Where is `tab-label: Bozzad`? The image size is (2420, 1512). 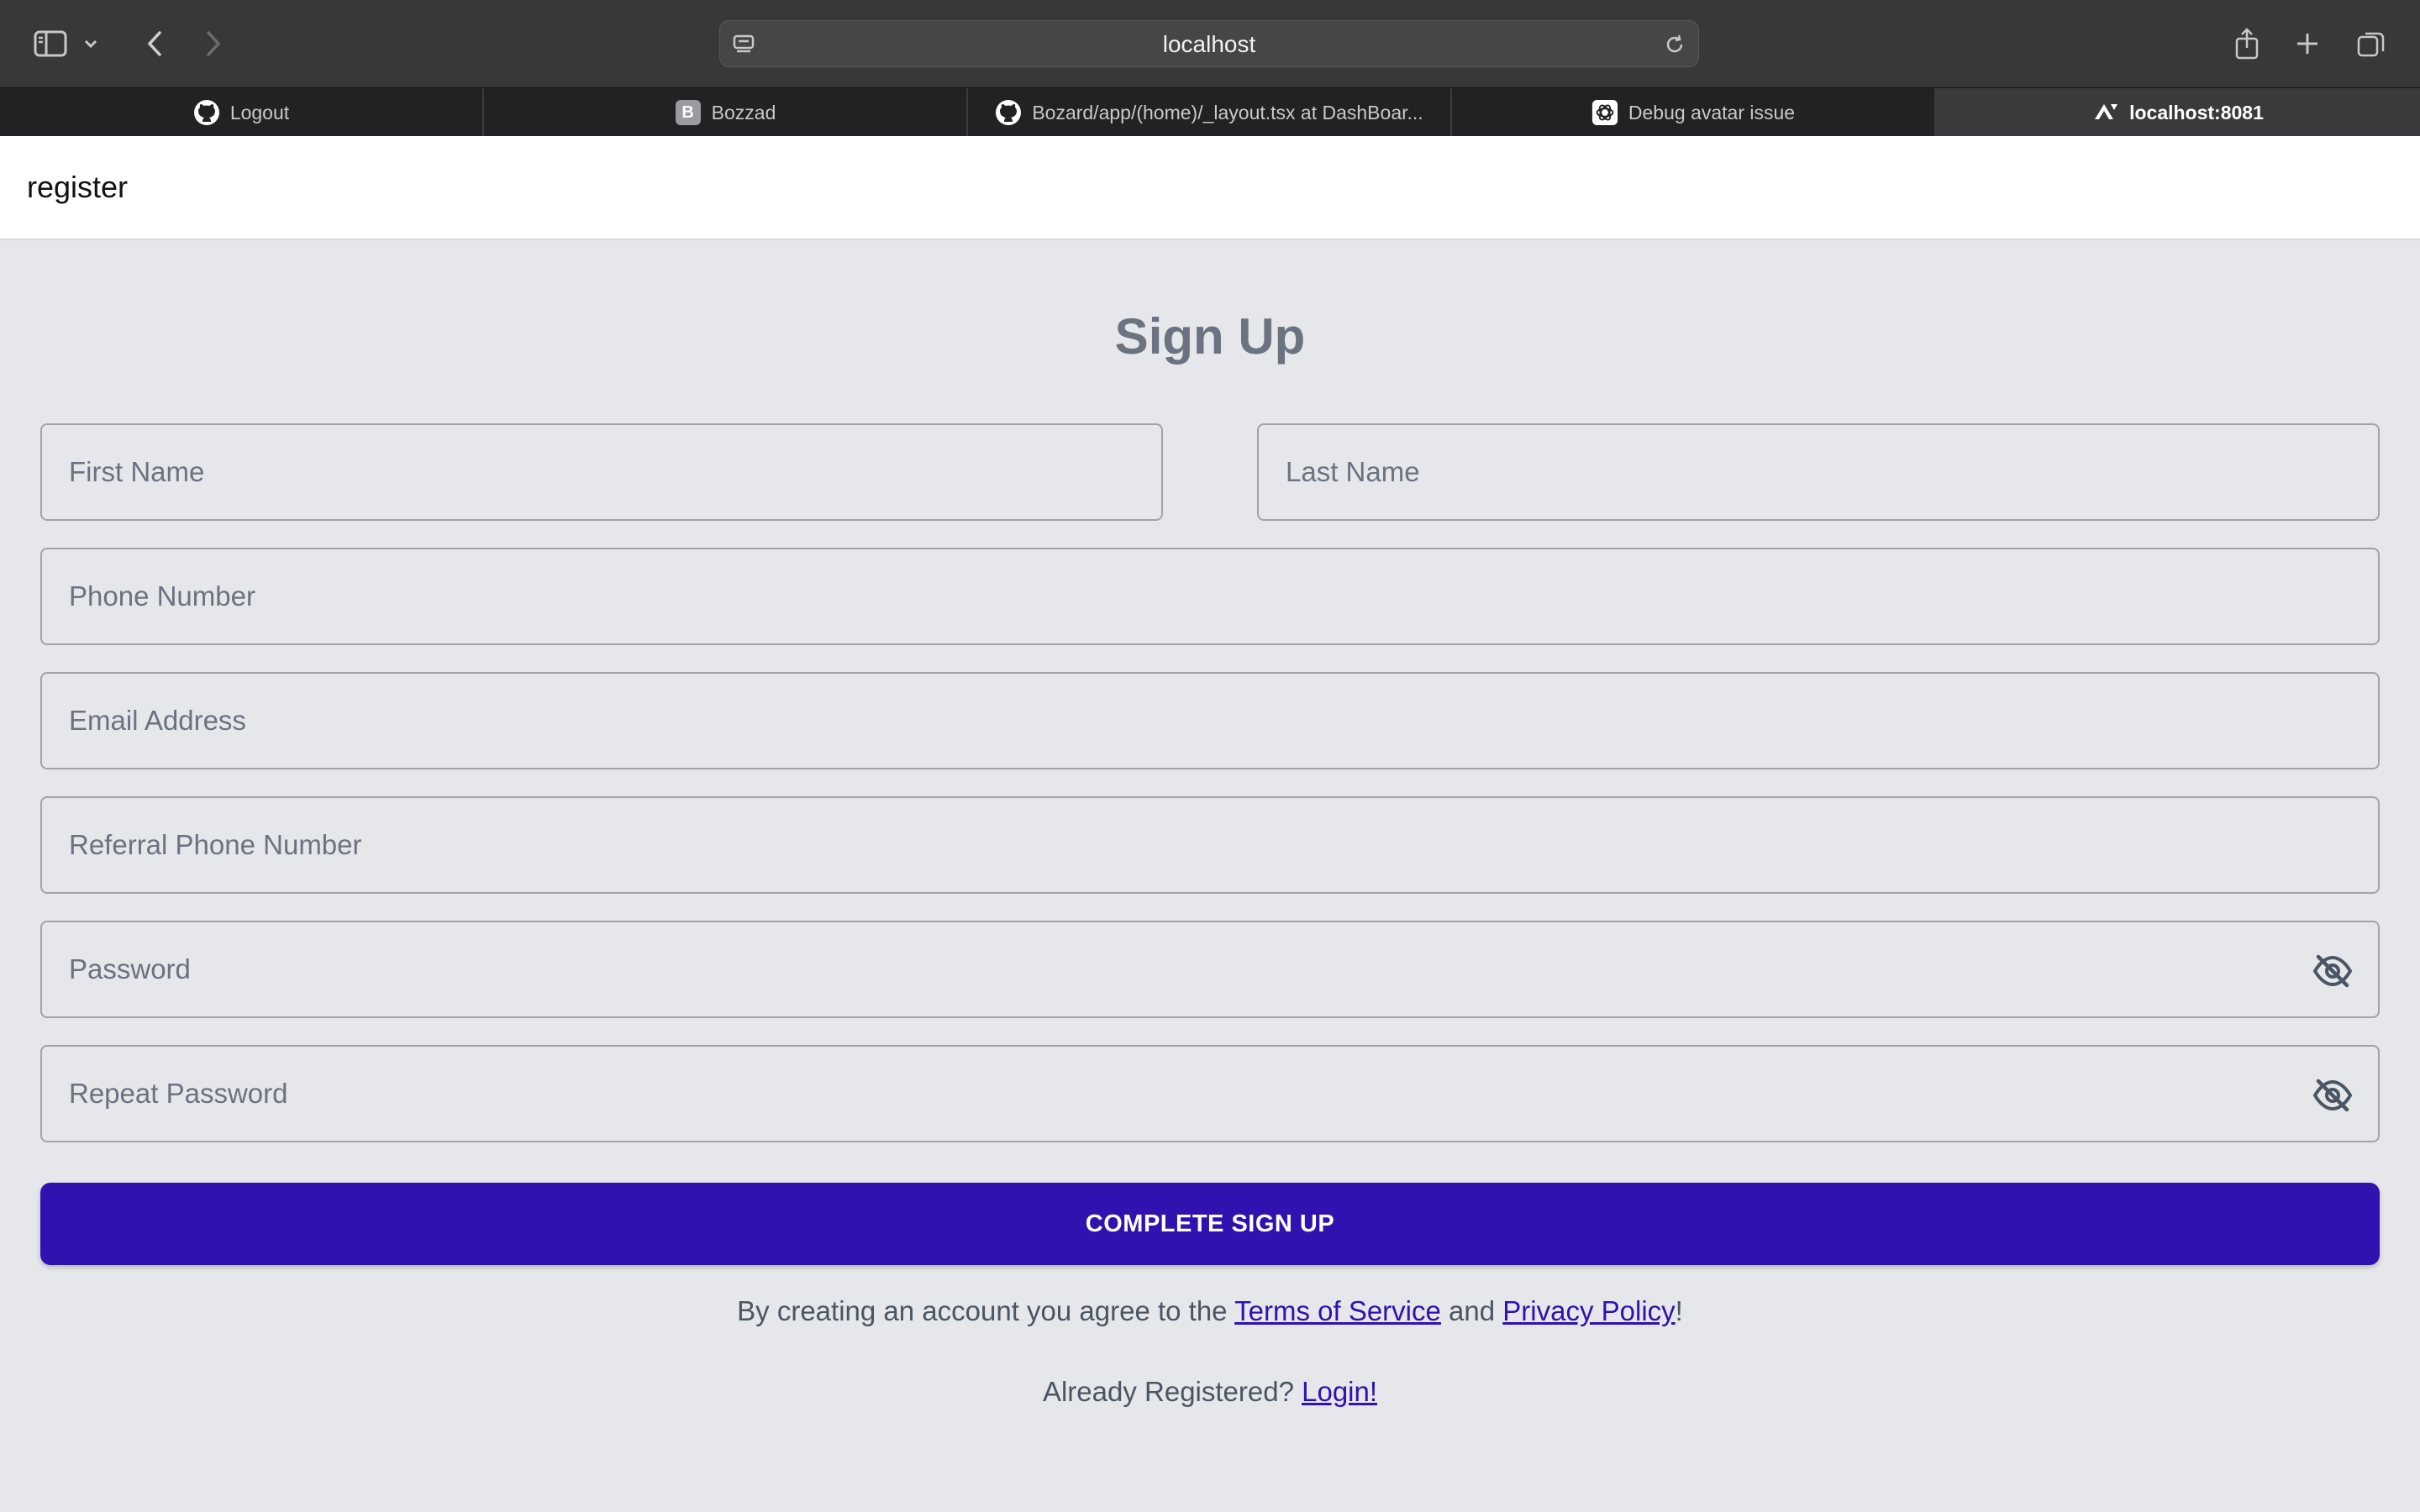 tab-label: Bozzad is located at coordinates (743, 112).